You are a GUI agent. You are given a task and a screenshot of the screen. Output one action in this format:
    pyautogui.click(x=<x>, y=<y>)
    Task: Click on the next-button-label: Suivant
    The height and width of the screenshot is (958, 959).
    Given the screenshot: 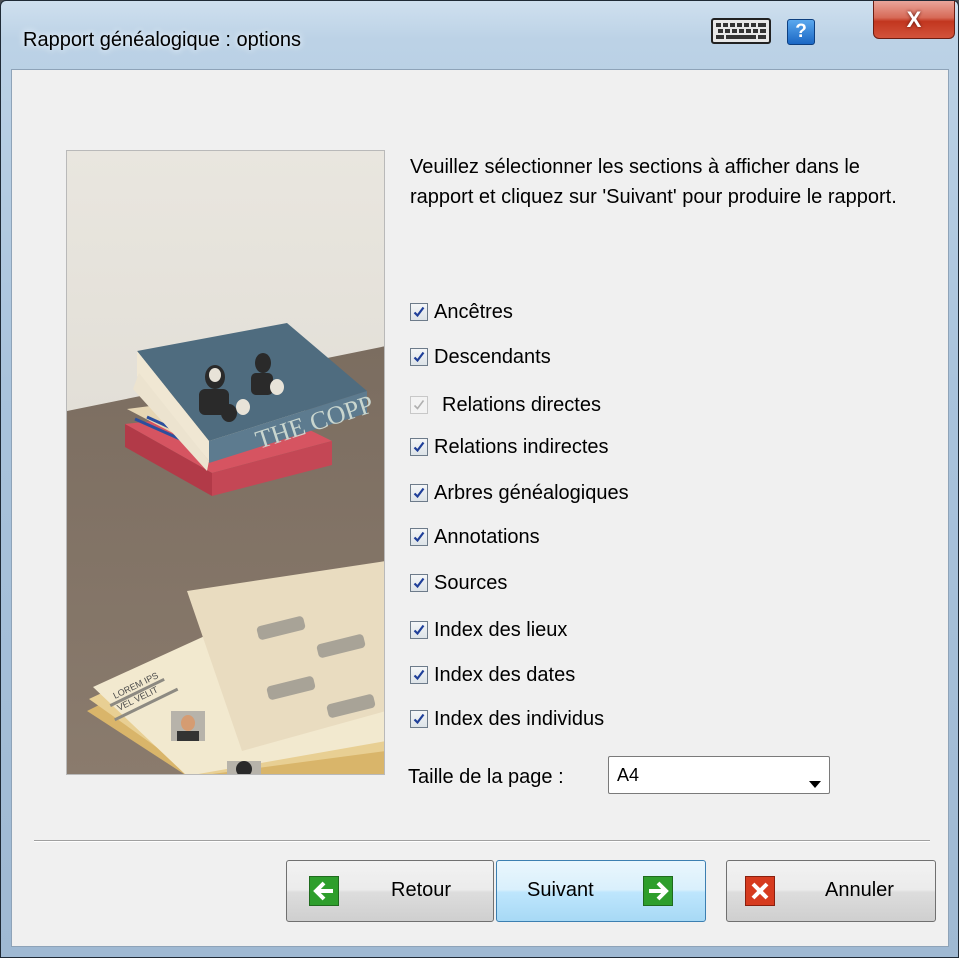 What is the action you would take?
    pyautogui.click(x=560, y=890)
    